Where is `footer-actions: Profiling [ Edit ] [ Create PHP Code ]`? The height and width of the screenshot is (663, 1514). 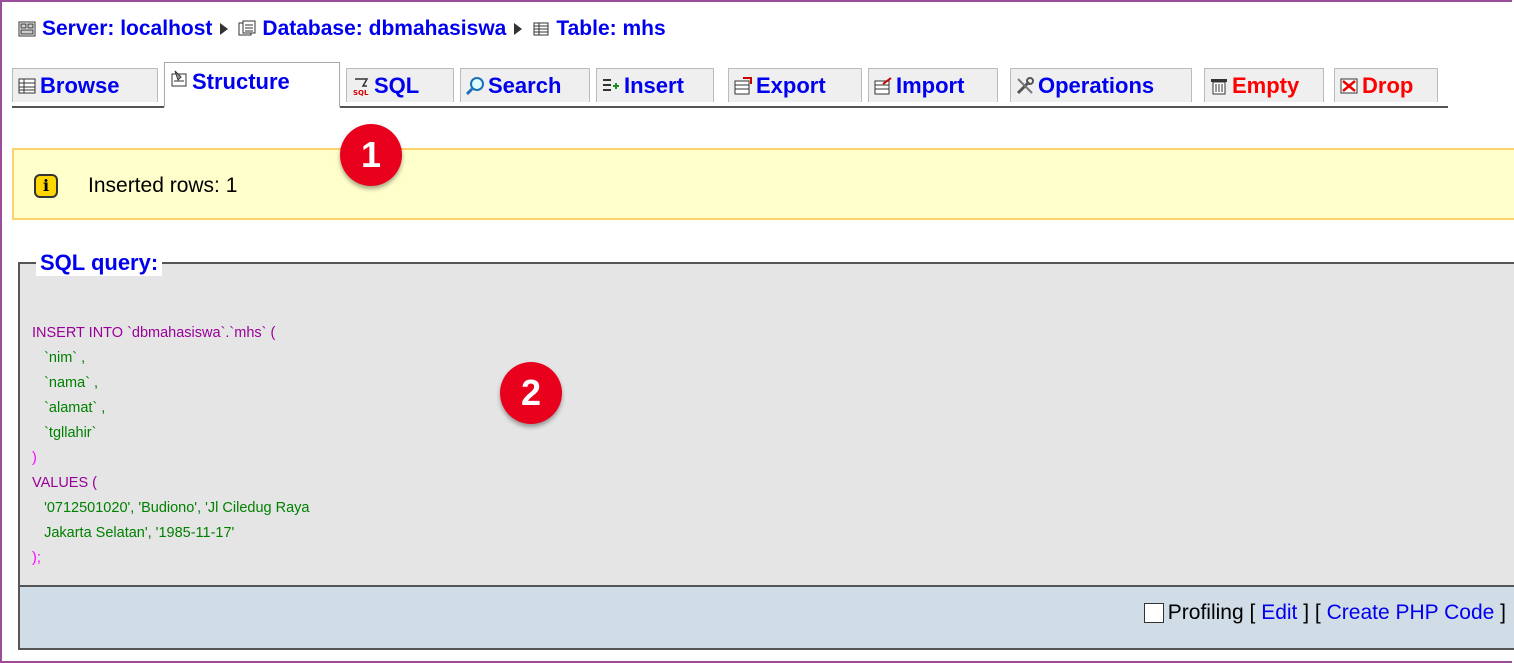
footer-actions: Profiling [ Edit ] [ Create PHP Code ] is located at coordinates (1324, 613).